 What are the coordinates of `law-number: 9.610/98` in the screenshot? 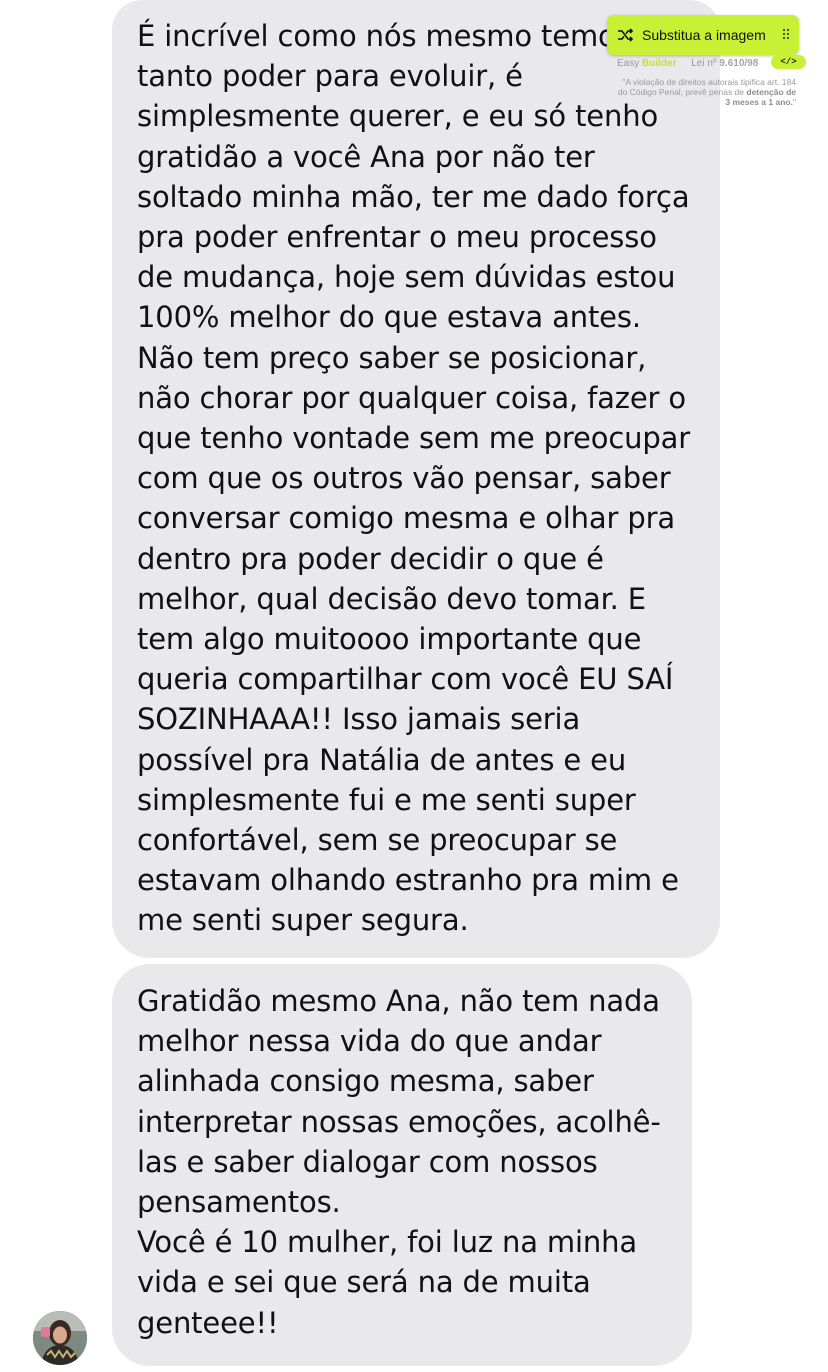 It's located at (739, 63).